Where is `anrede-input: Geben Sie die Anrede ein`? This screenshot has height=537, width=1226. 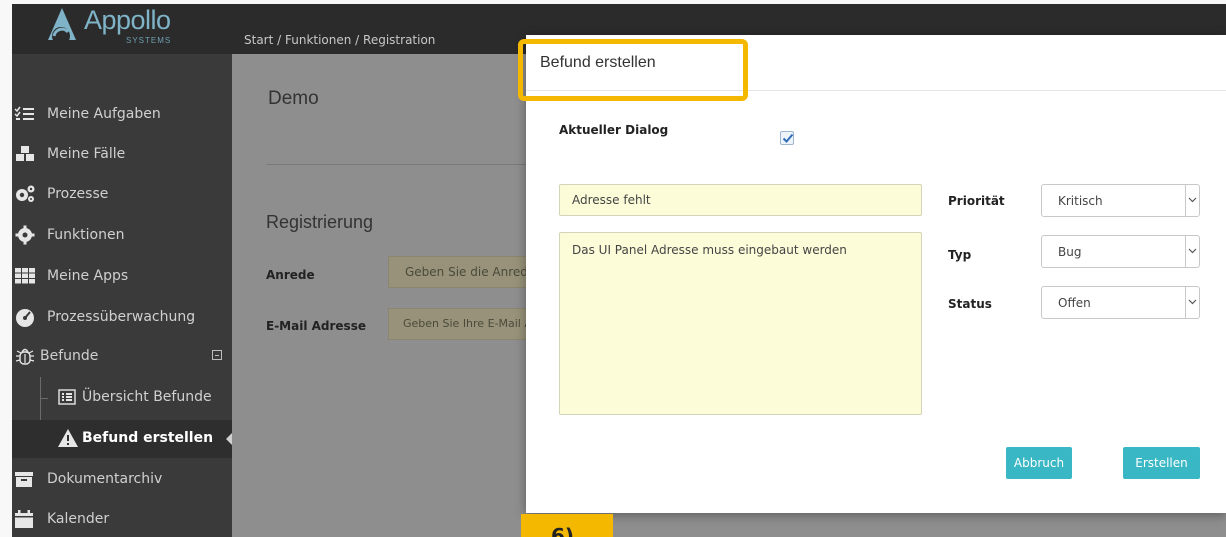 anrede-input: Geben Sie die Anrede ein is located at coordinates (458, 272).